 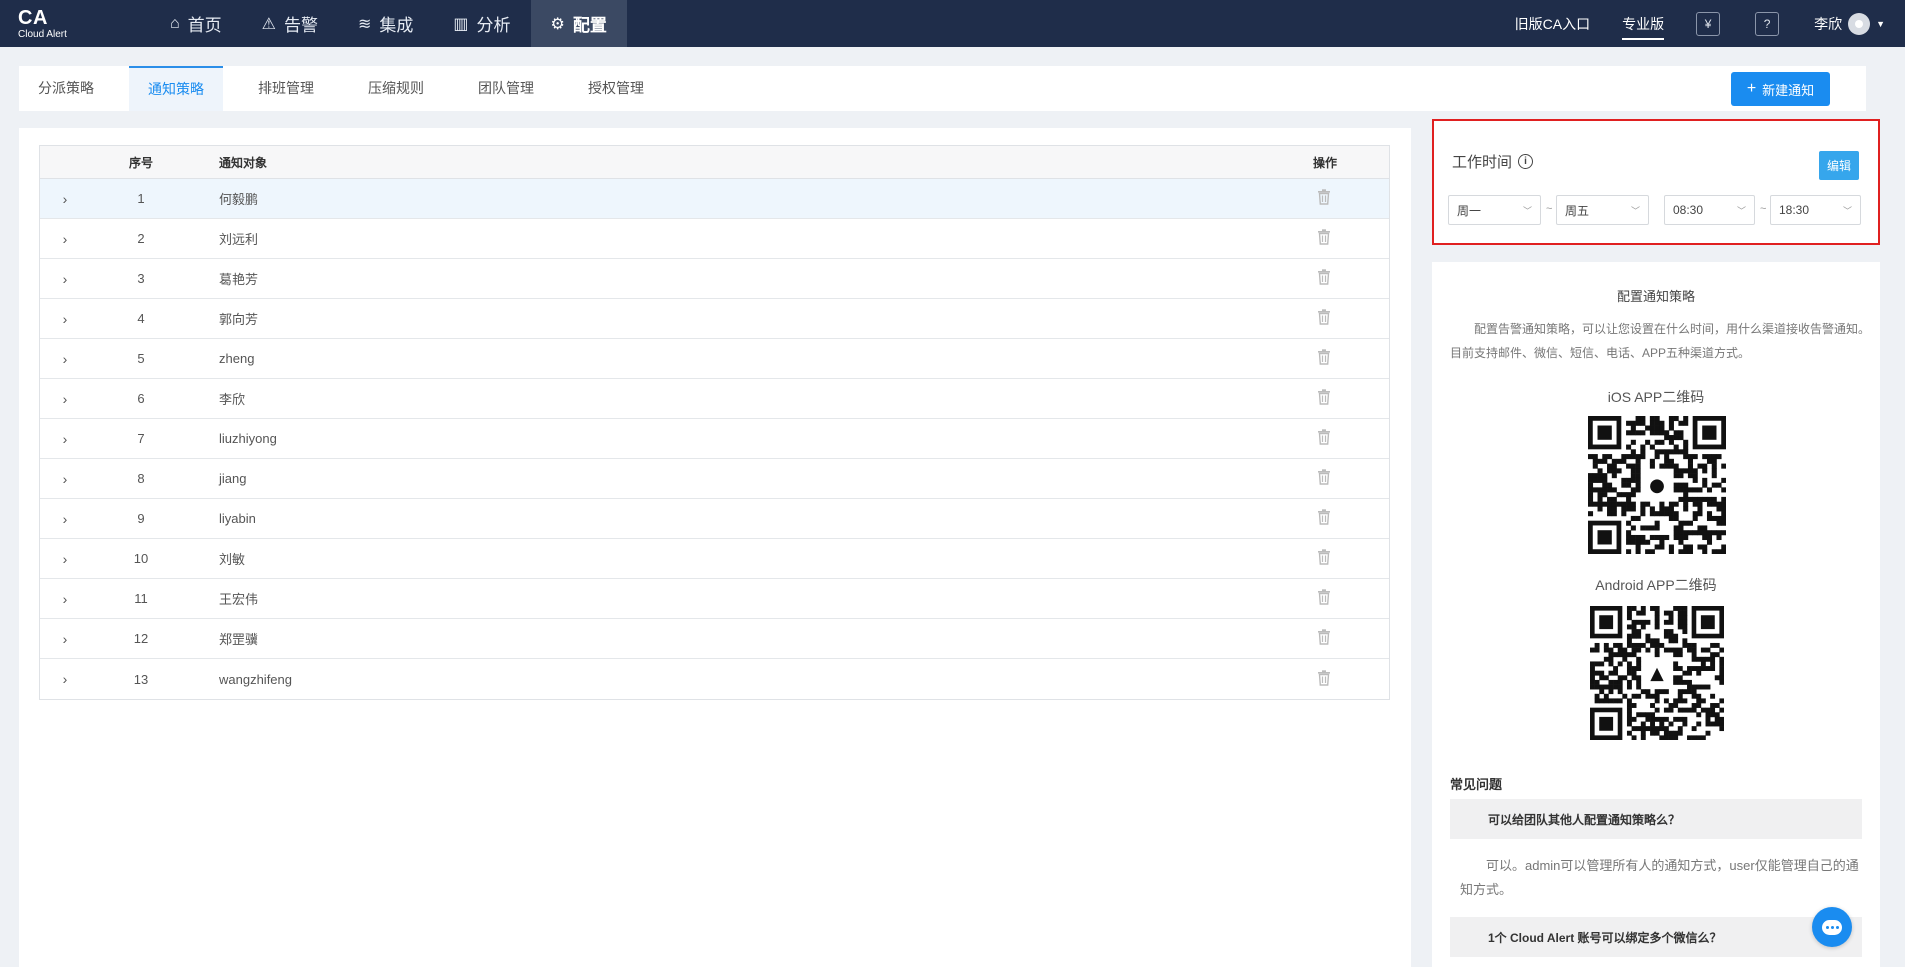 What do you see at coordinates (33, 17) in the screenshot?
I see `logo-text: CA` at bounding box center [33, 17].